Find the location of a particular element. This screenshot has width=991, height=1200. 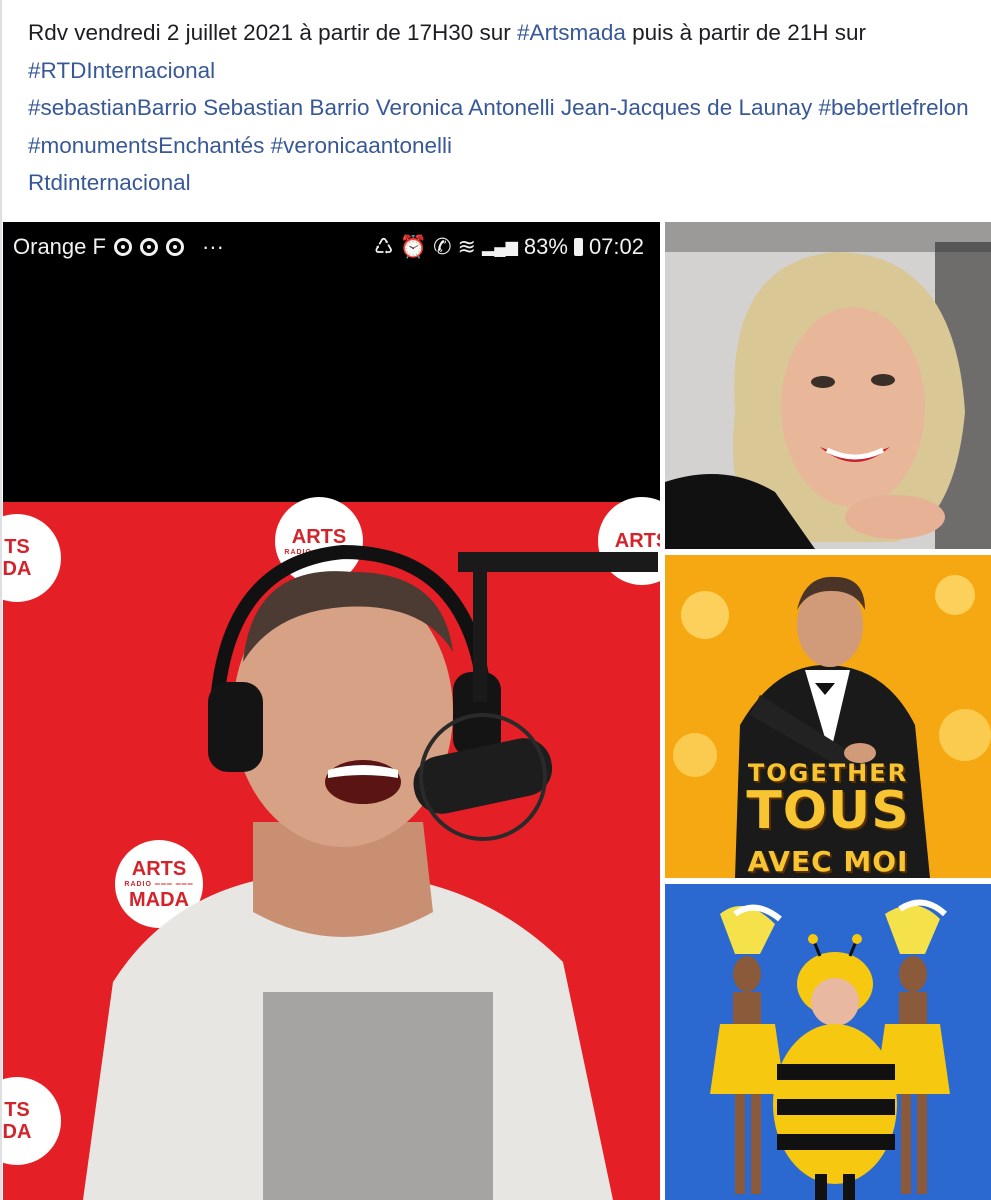

dancers-and-bee-costume is located at coordinates (828, 1042).